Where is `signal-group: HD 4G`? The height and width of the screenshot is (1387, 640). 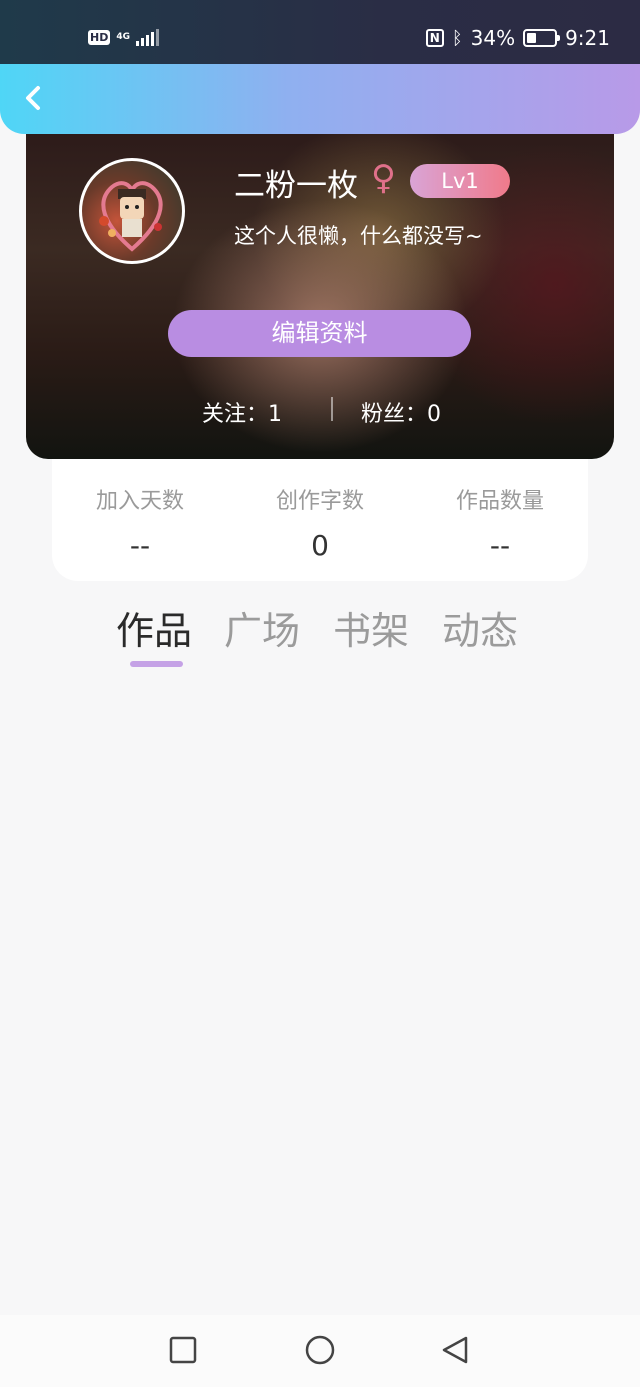
signal-group: HD 4G is located at coordinates (123, 37).